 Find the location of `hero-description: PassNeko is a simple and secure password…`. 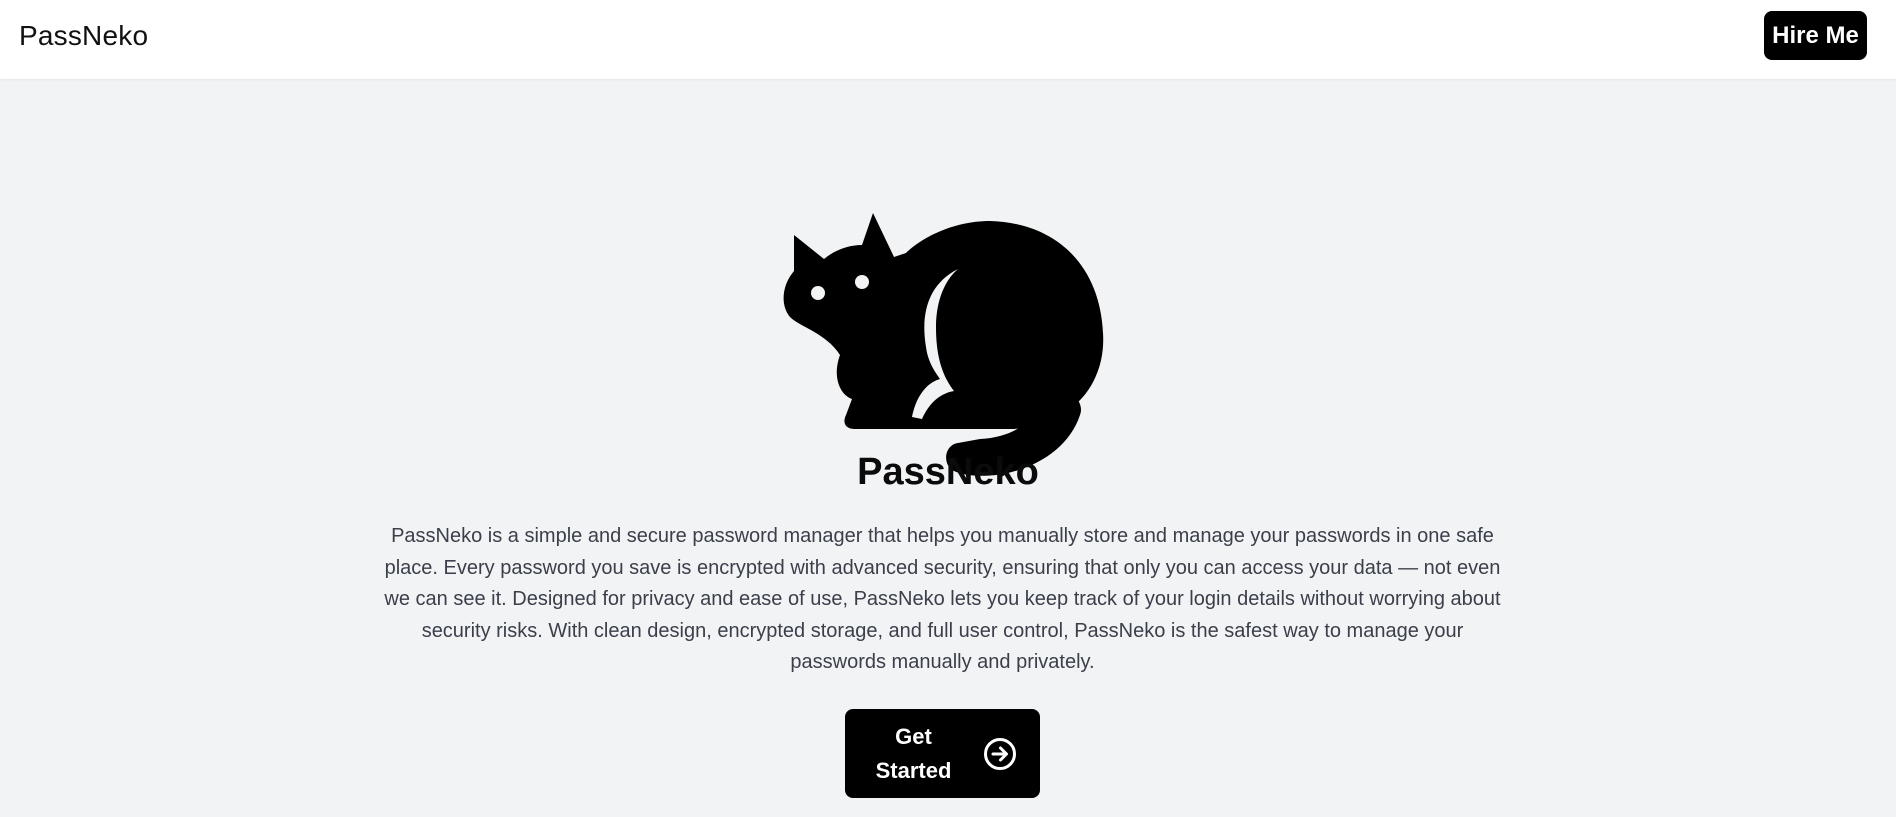

hero-description: PassNeko is a simple and secure password… is located at coordinates (942, 599).